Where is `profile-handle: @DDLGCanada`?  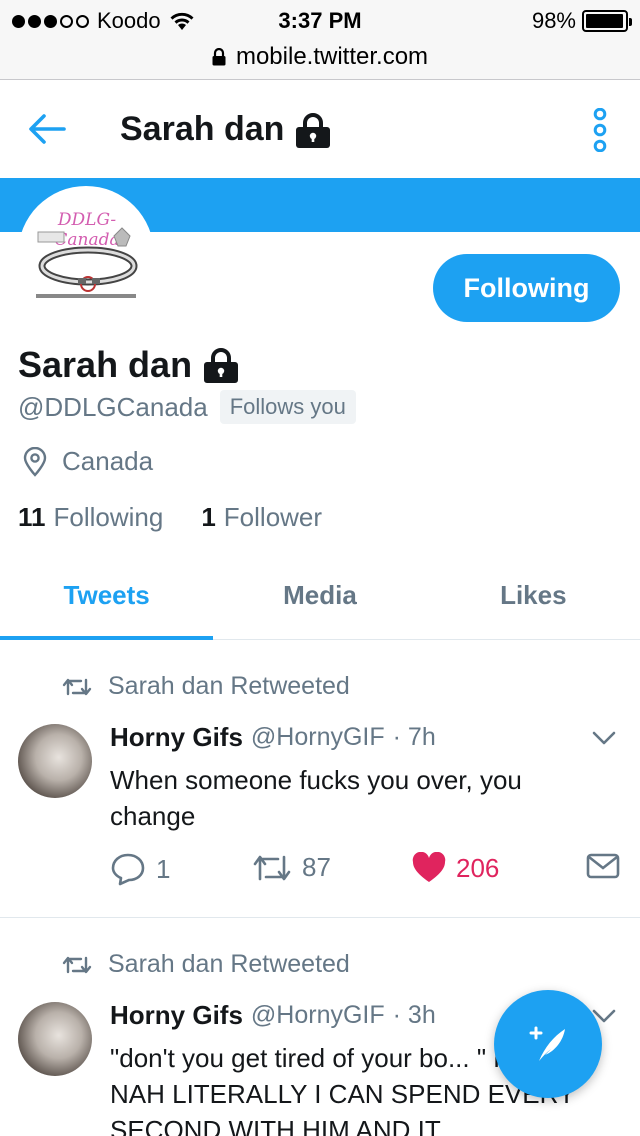 profile-handle: @DDLGCanada is located at coordinates (113, 406).